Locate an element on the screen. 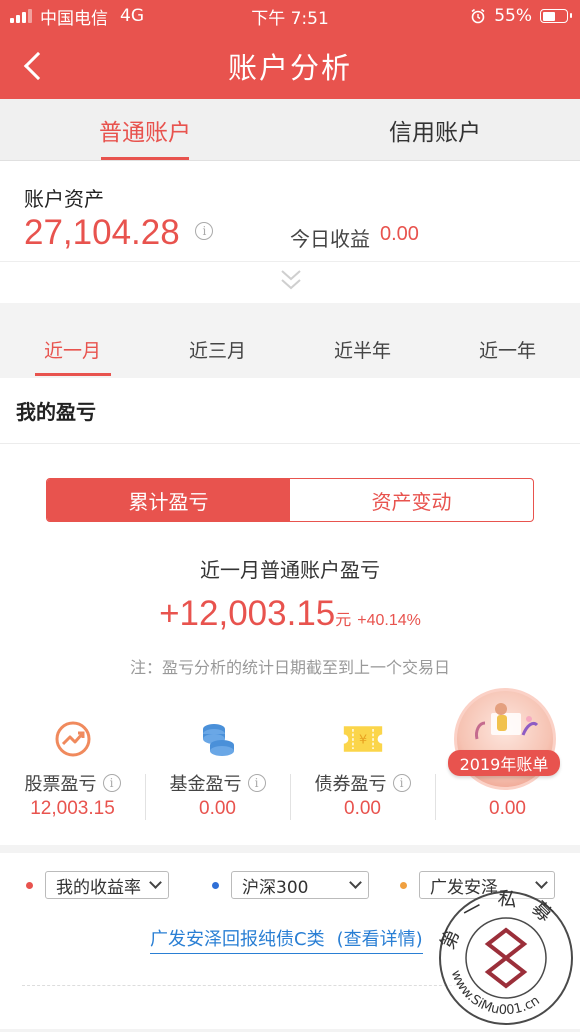 This screenshot has width=580, height=1032. compare-item-mine: 我的收益率 is located at coordinates (97, 885).